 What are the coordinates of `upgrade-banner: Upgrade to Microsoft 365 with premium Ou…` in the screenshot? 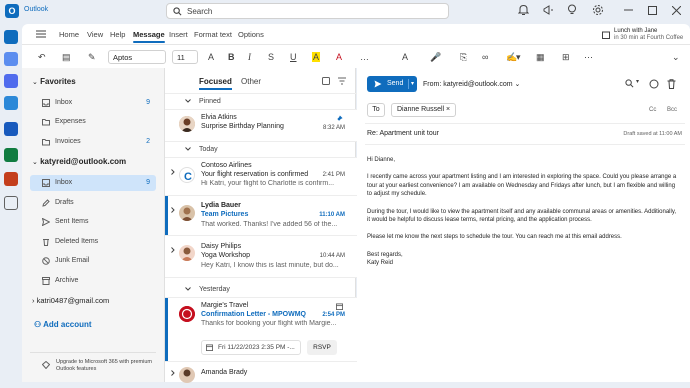 It's located at (93, 370).